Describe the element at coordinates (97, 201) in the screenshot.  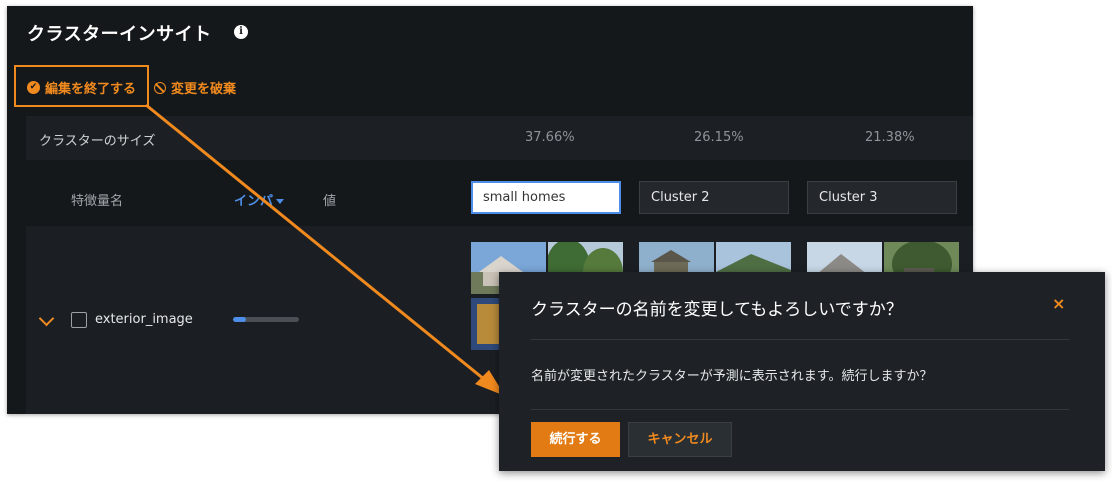
I see `feature-name-header: 特徴量名` at that location.